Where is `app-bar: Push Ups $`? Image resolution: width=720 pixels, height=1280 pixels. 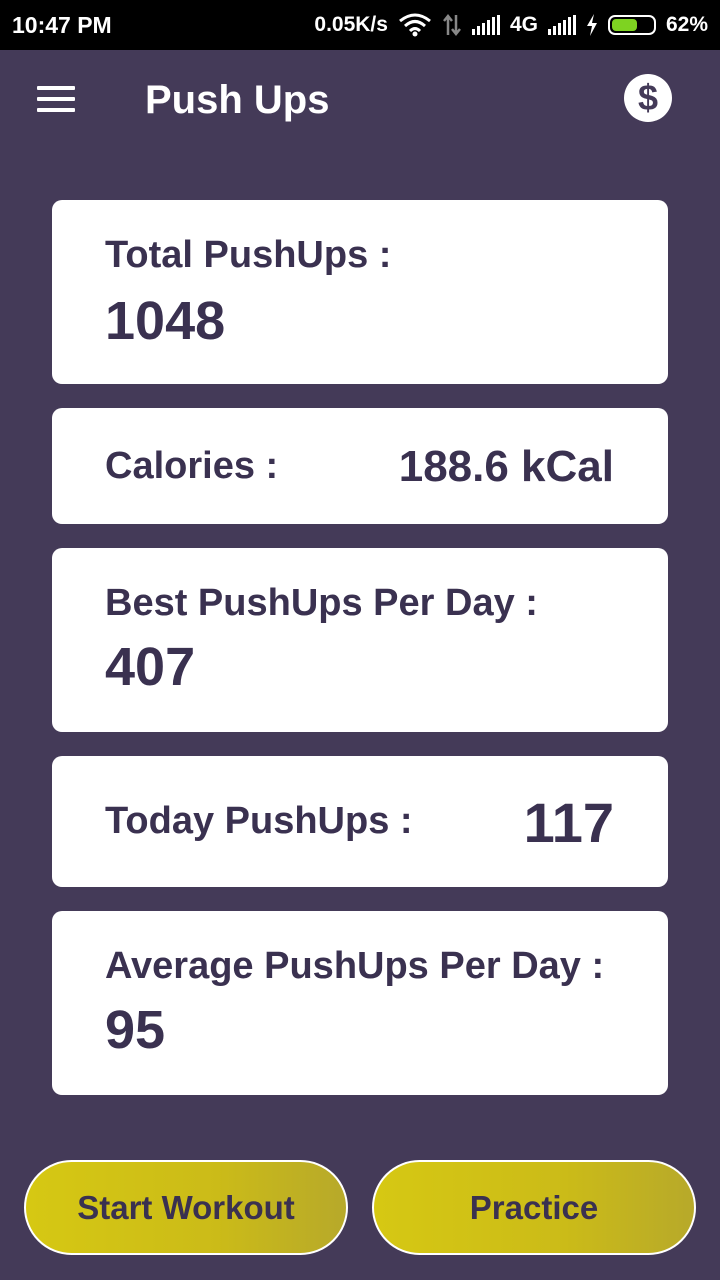 app-bar: Push Ups $ is located at coordinates (360, 100).